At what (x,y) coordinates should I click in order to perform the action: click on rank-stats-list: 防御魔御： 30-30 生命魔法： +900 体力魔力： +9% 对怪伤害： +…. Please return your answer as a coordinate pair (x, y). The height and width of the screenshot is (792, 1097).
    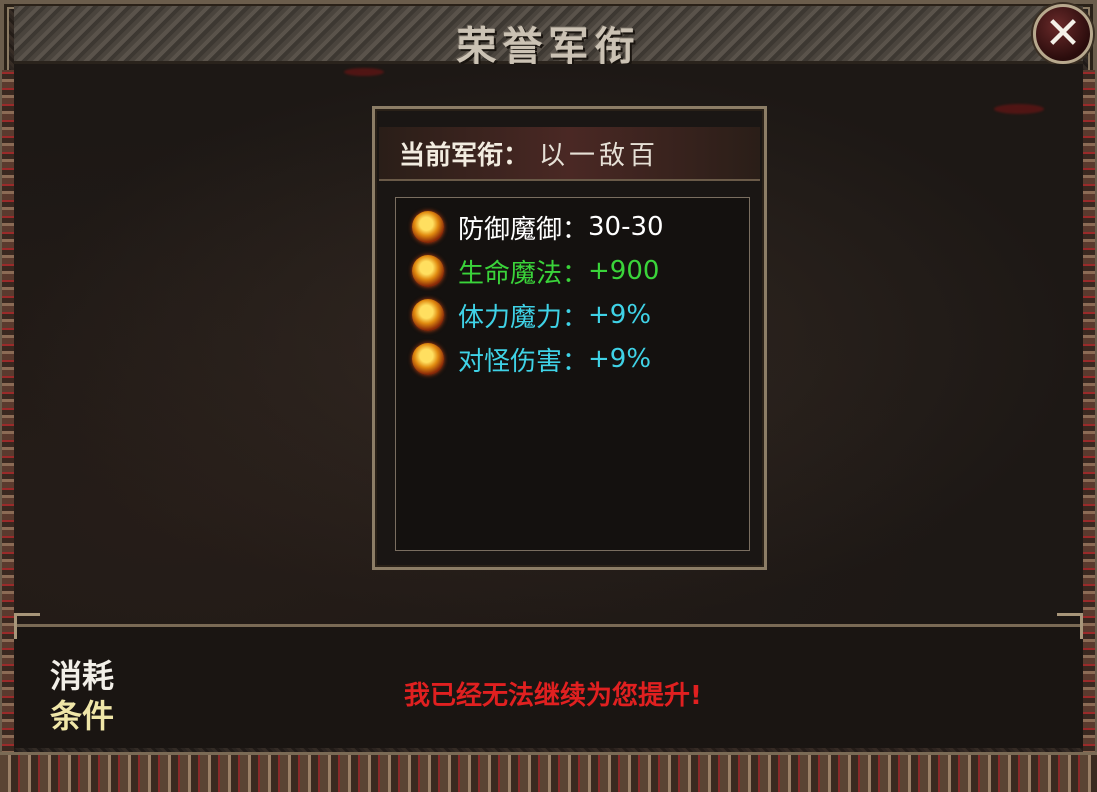
    Looking at the image, I should click on (572, 374).